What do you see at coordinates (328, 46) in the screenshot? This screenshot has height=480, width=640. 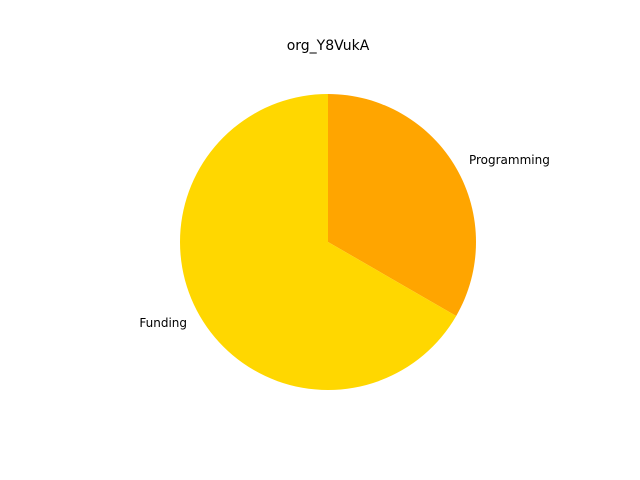 I see `chart-title: org_Y8VukA` at bounding box center [328, 46].